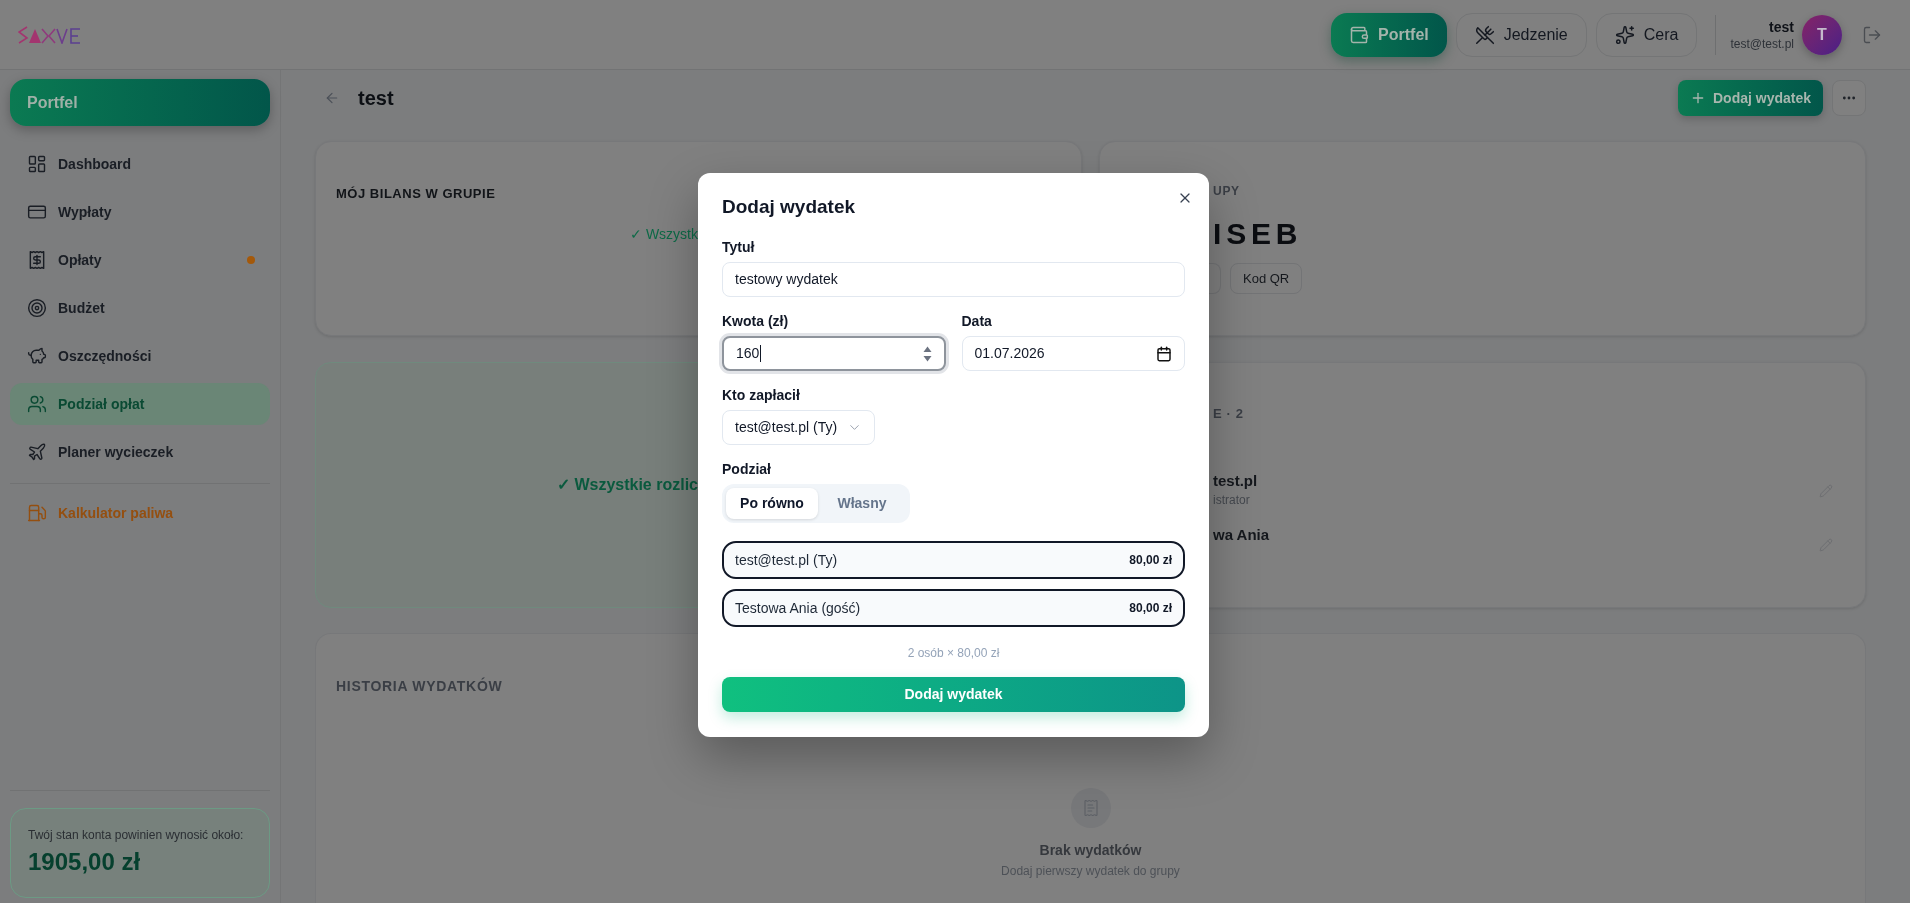 This screenshot has height=903, width=1910. I want to click on amount-input: 160, so click(834, 353).